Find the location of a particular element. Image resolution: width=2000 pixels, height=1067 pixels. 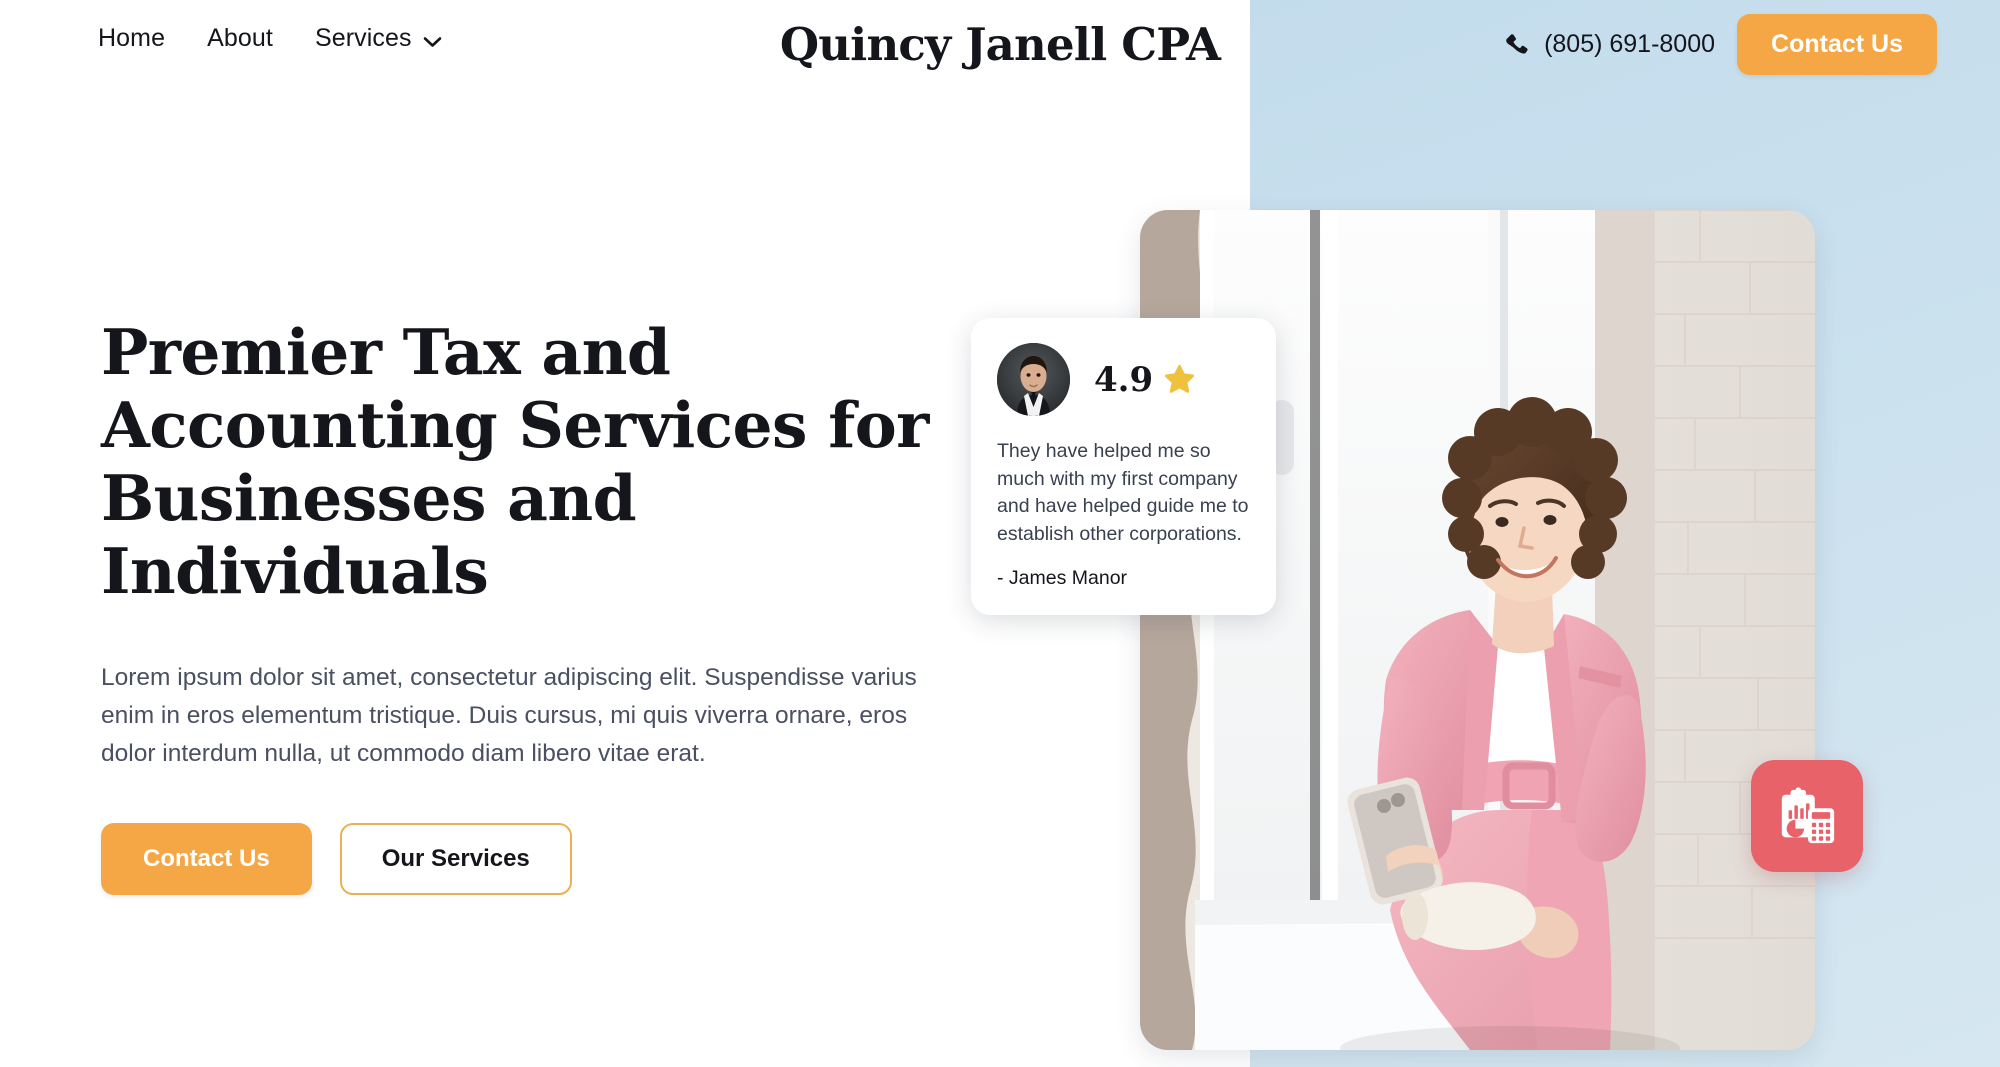

phone-icon is located at coordinates (1517, 45).